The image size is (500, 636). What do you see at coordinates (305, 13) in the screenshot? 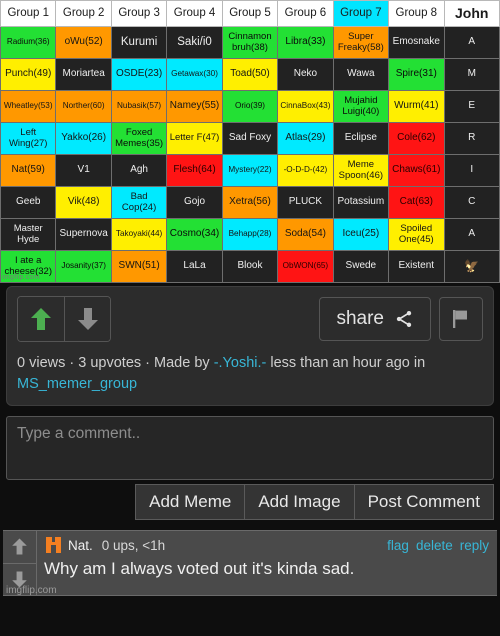
I see `column-header-group-6: Group 6` at bounding box center [305, 13].